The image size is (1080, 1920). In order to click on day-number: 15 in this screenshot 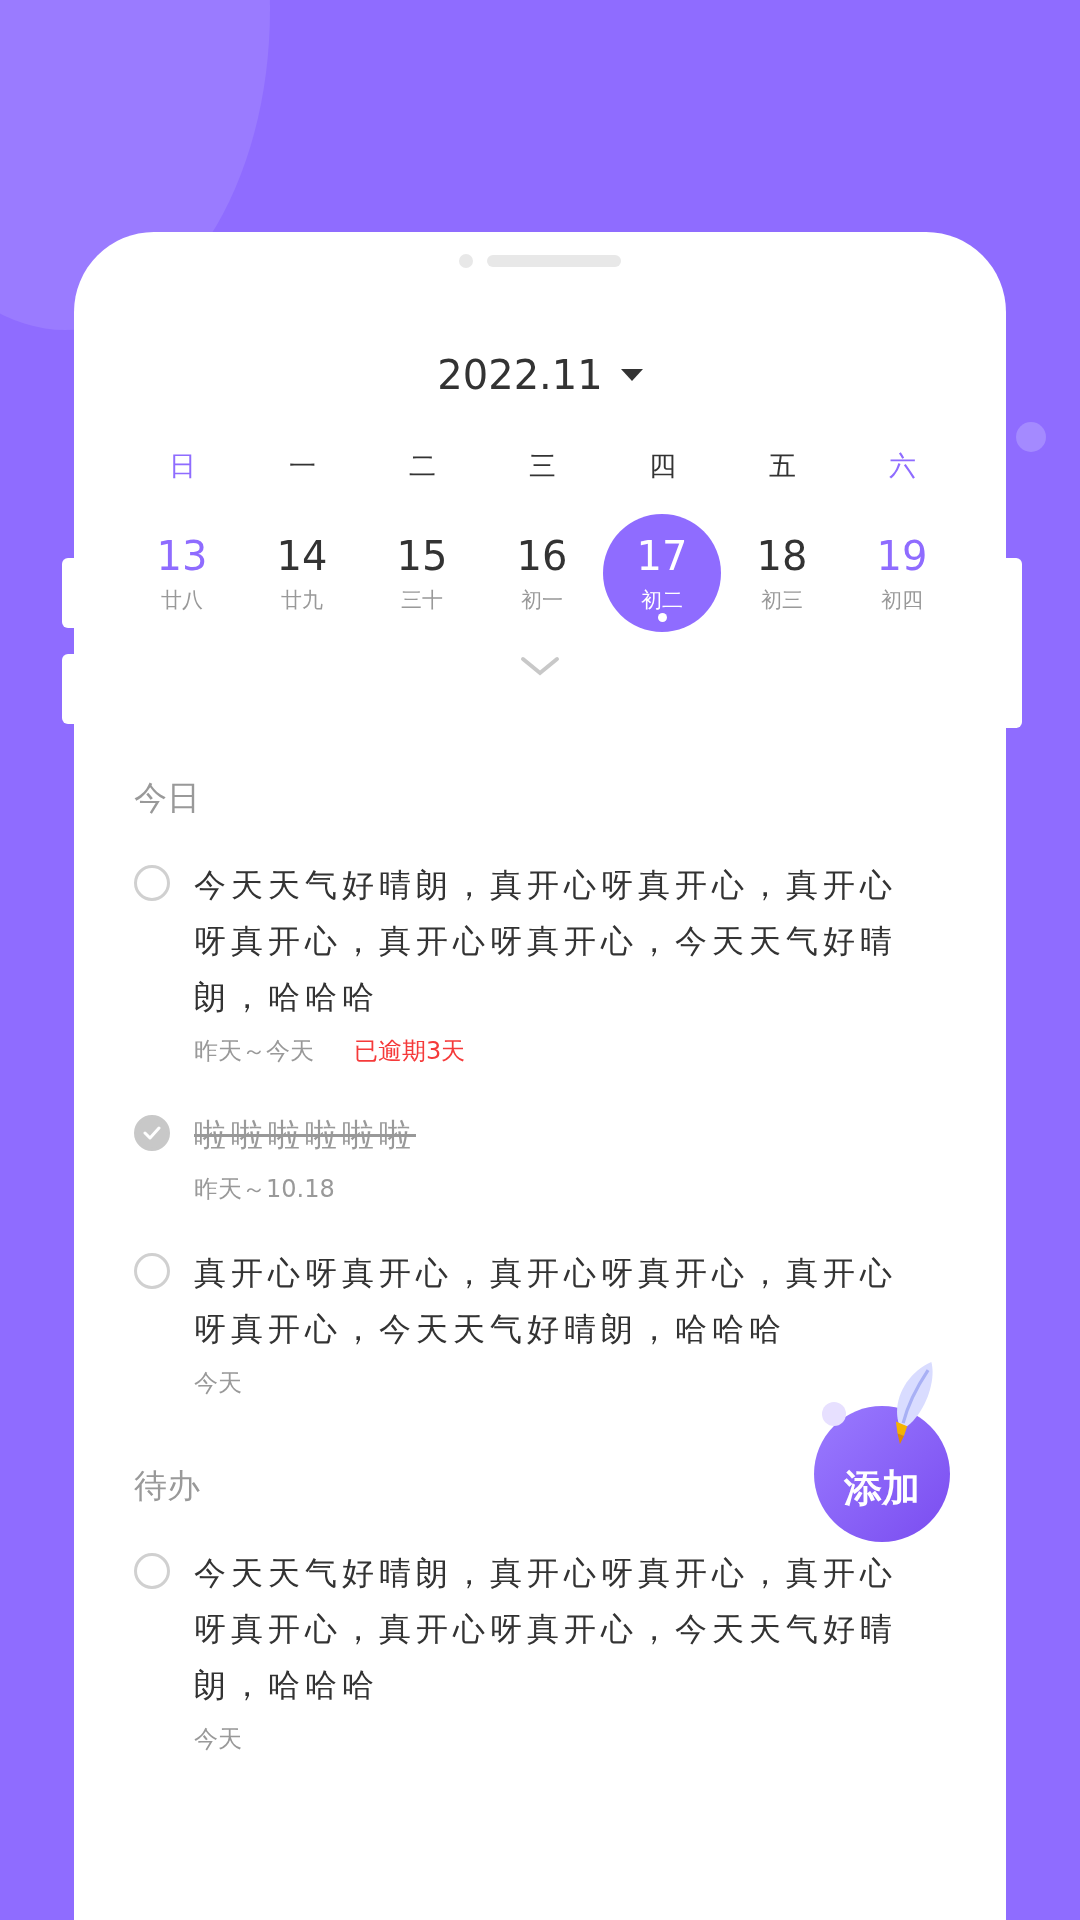, I will do `click(422, 556)`.